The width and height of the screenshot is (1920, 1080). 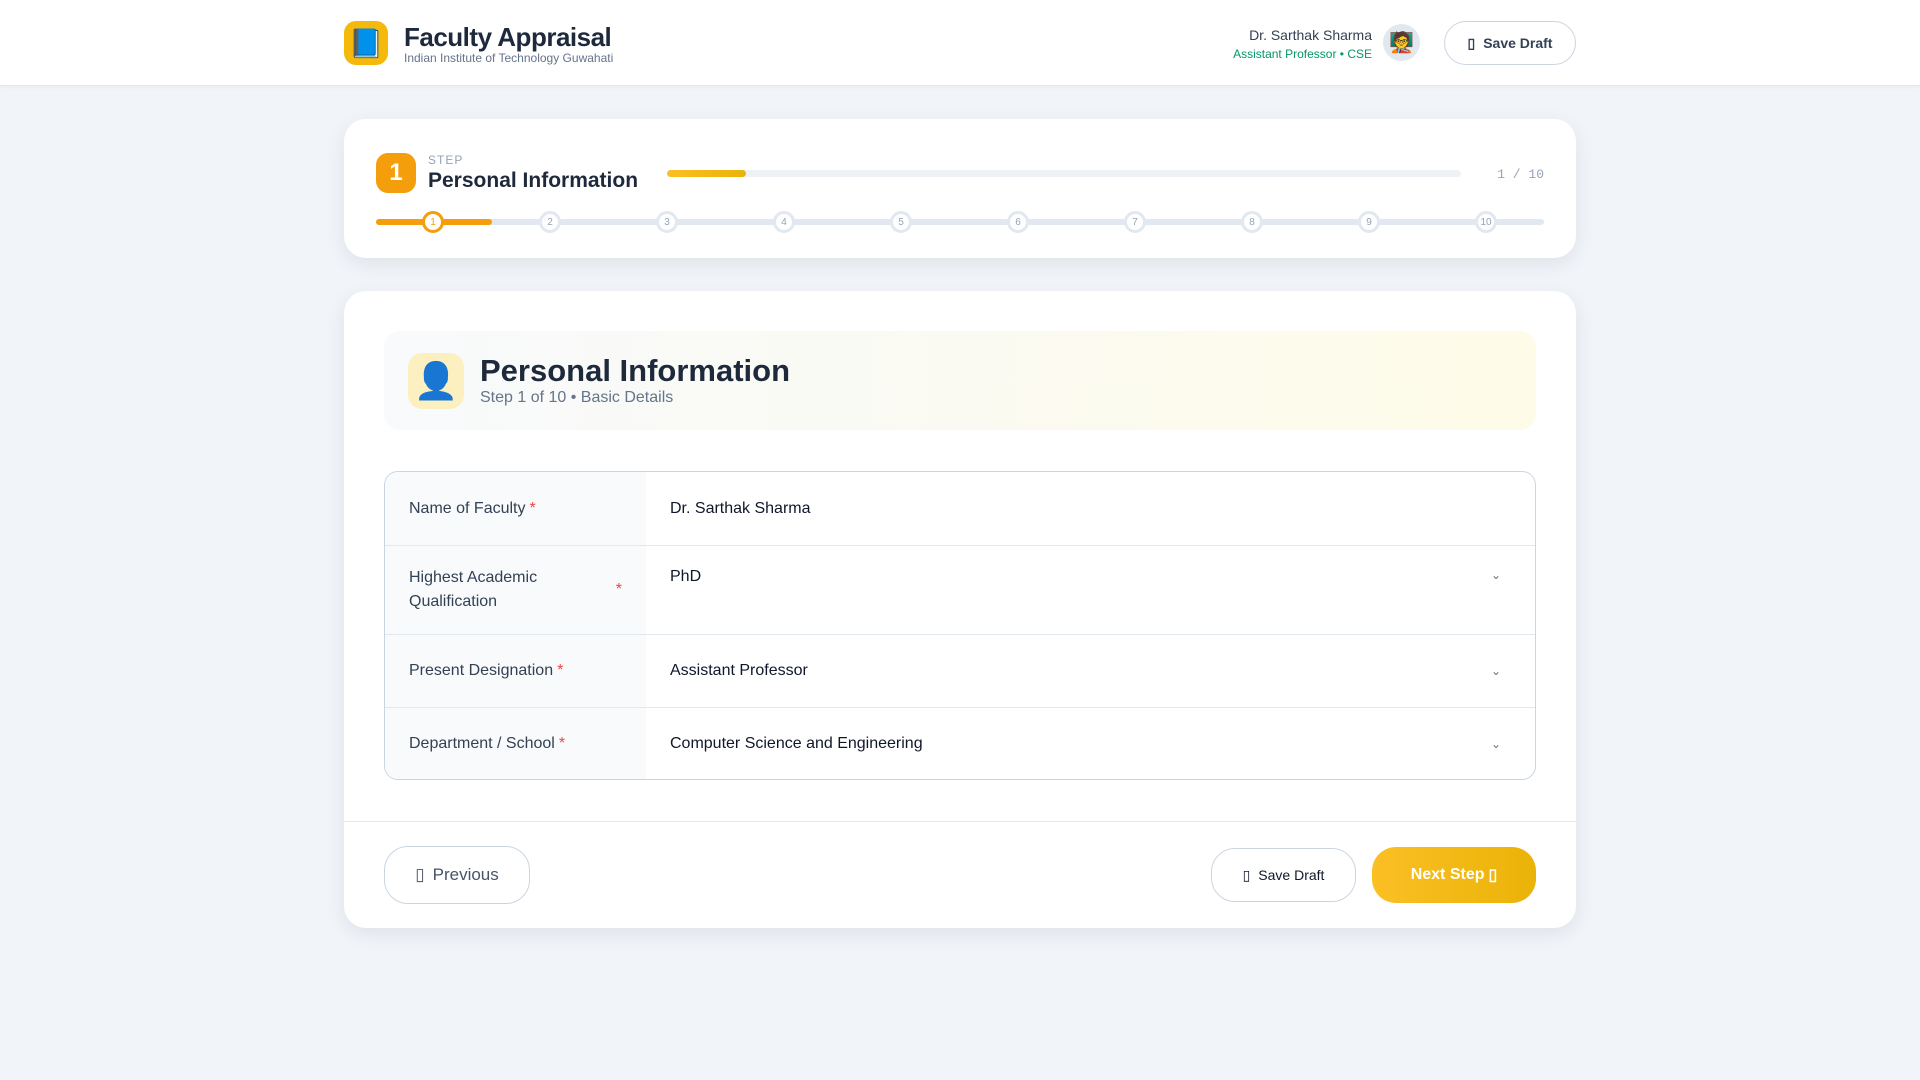 What do you see at coordinates (1310, 35) in the screenshot?
I see `user-name: Dr. Sarthak Sharma` at bounding box center [1310, 35].